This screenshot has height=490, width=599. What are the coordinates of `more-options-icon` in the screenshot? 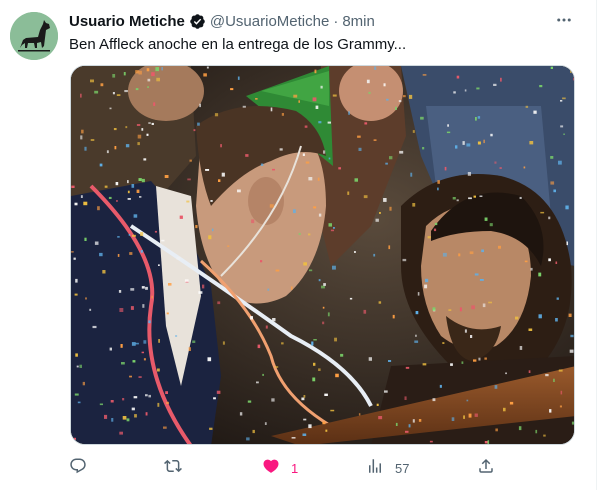 It's located at (564, 20).